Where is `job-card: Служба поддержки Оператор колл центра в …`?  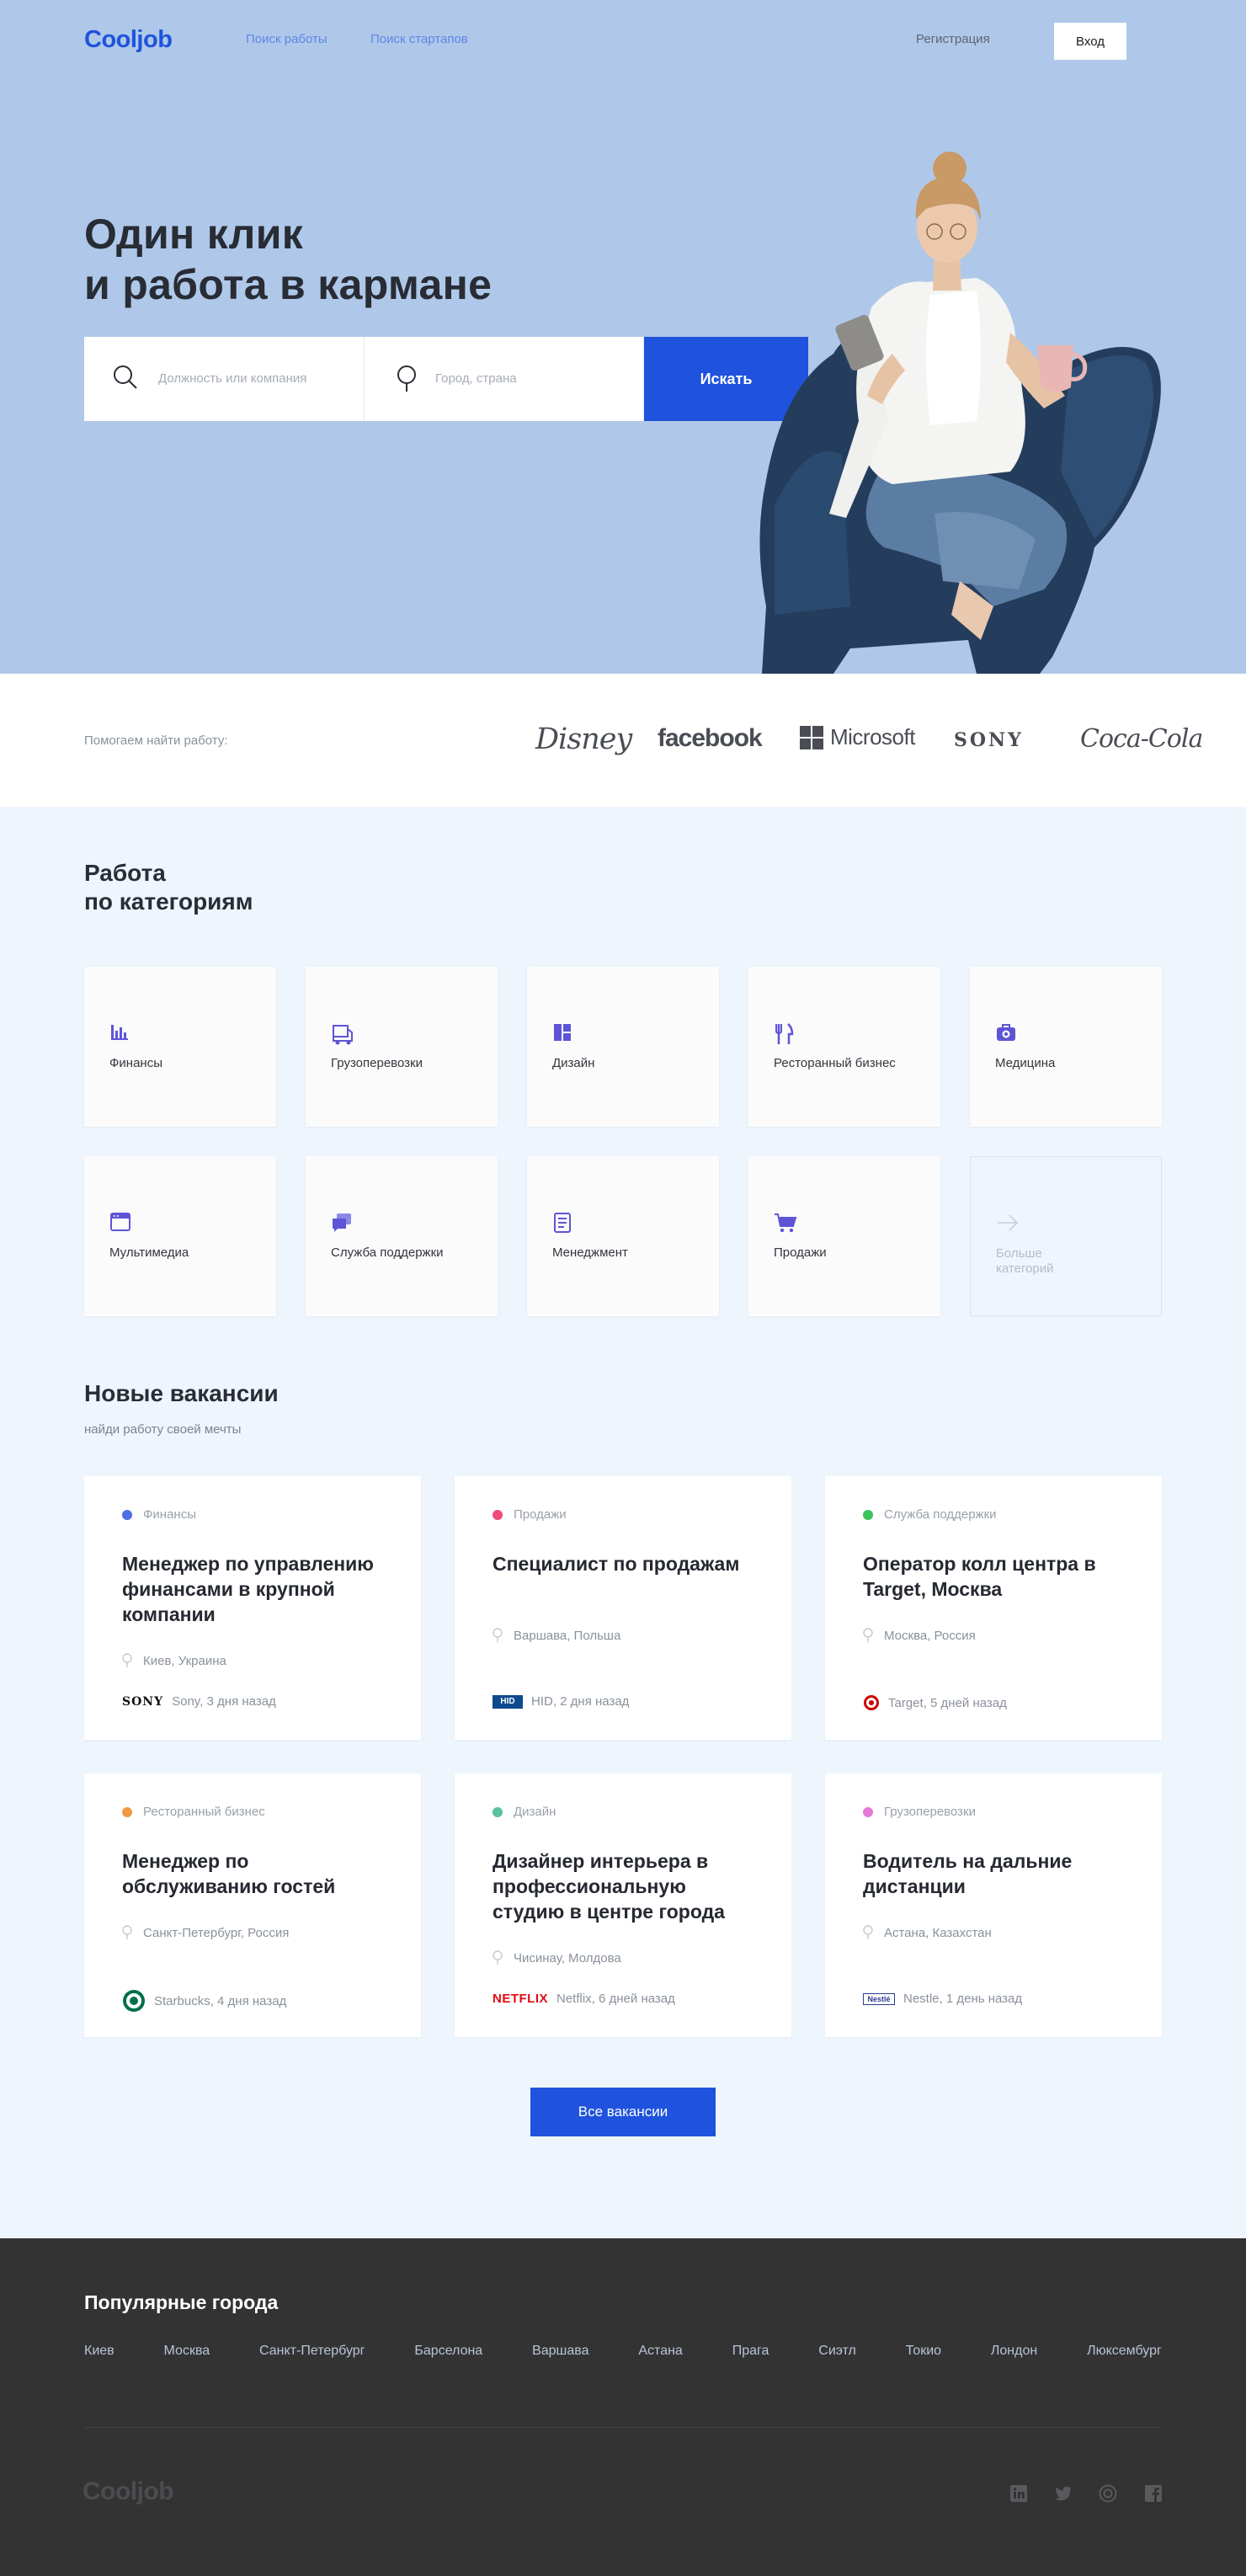 job-card: Служба поддержки Оператор колл центра в … is located at coordinates (993, 1608).